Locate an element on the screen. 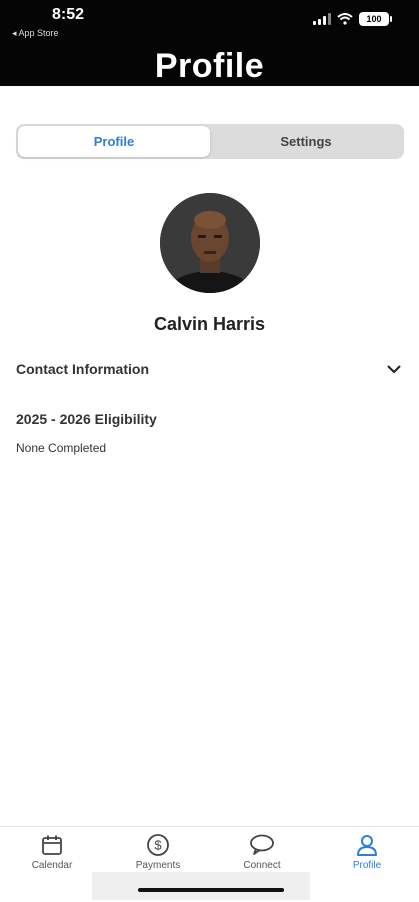 The height and width of the screenshot is (902, 419). tab-calendar: Calendar is located at coordinates (52, 852).